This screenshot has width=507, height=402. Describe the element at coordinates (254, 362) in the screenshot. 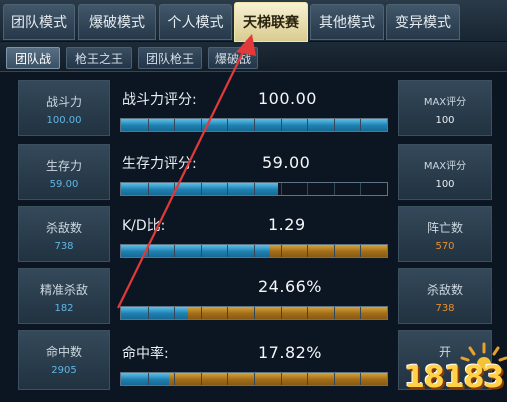

I see `stat-row-hit-rate: 命中率: 17.82%` at that location.